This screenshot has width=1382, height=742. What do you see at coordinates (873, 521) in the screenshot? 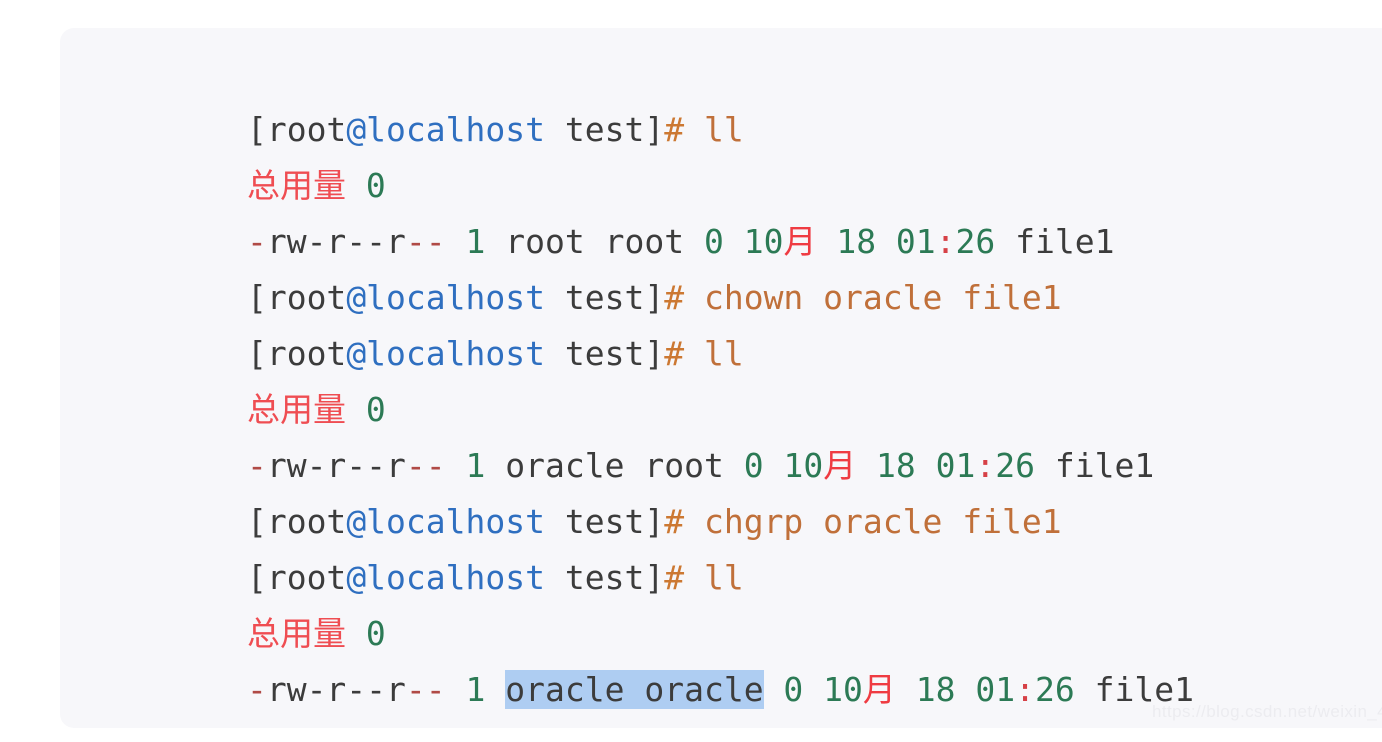
I see `prompt-command: chgrp oracle file1` at bounding box center [873, 521].